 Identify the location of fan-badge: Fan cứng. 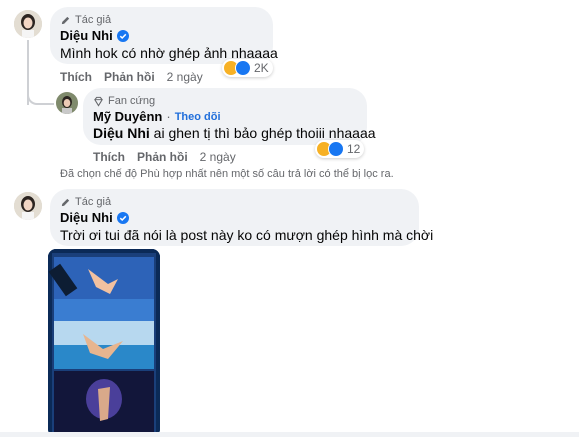
(124, 101).